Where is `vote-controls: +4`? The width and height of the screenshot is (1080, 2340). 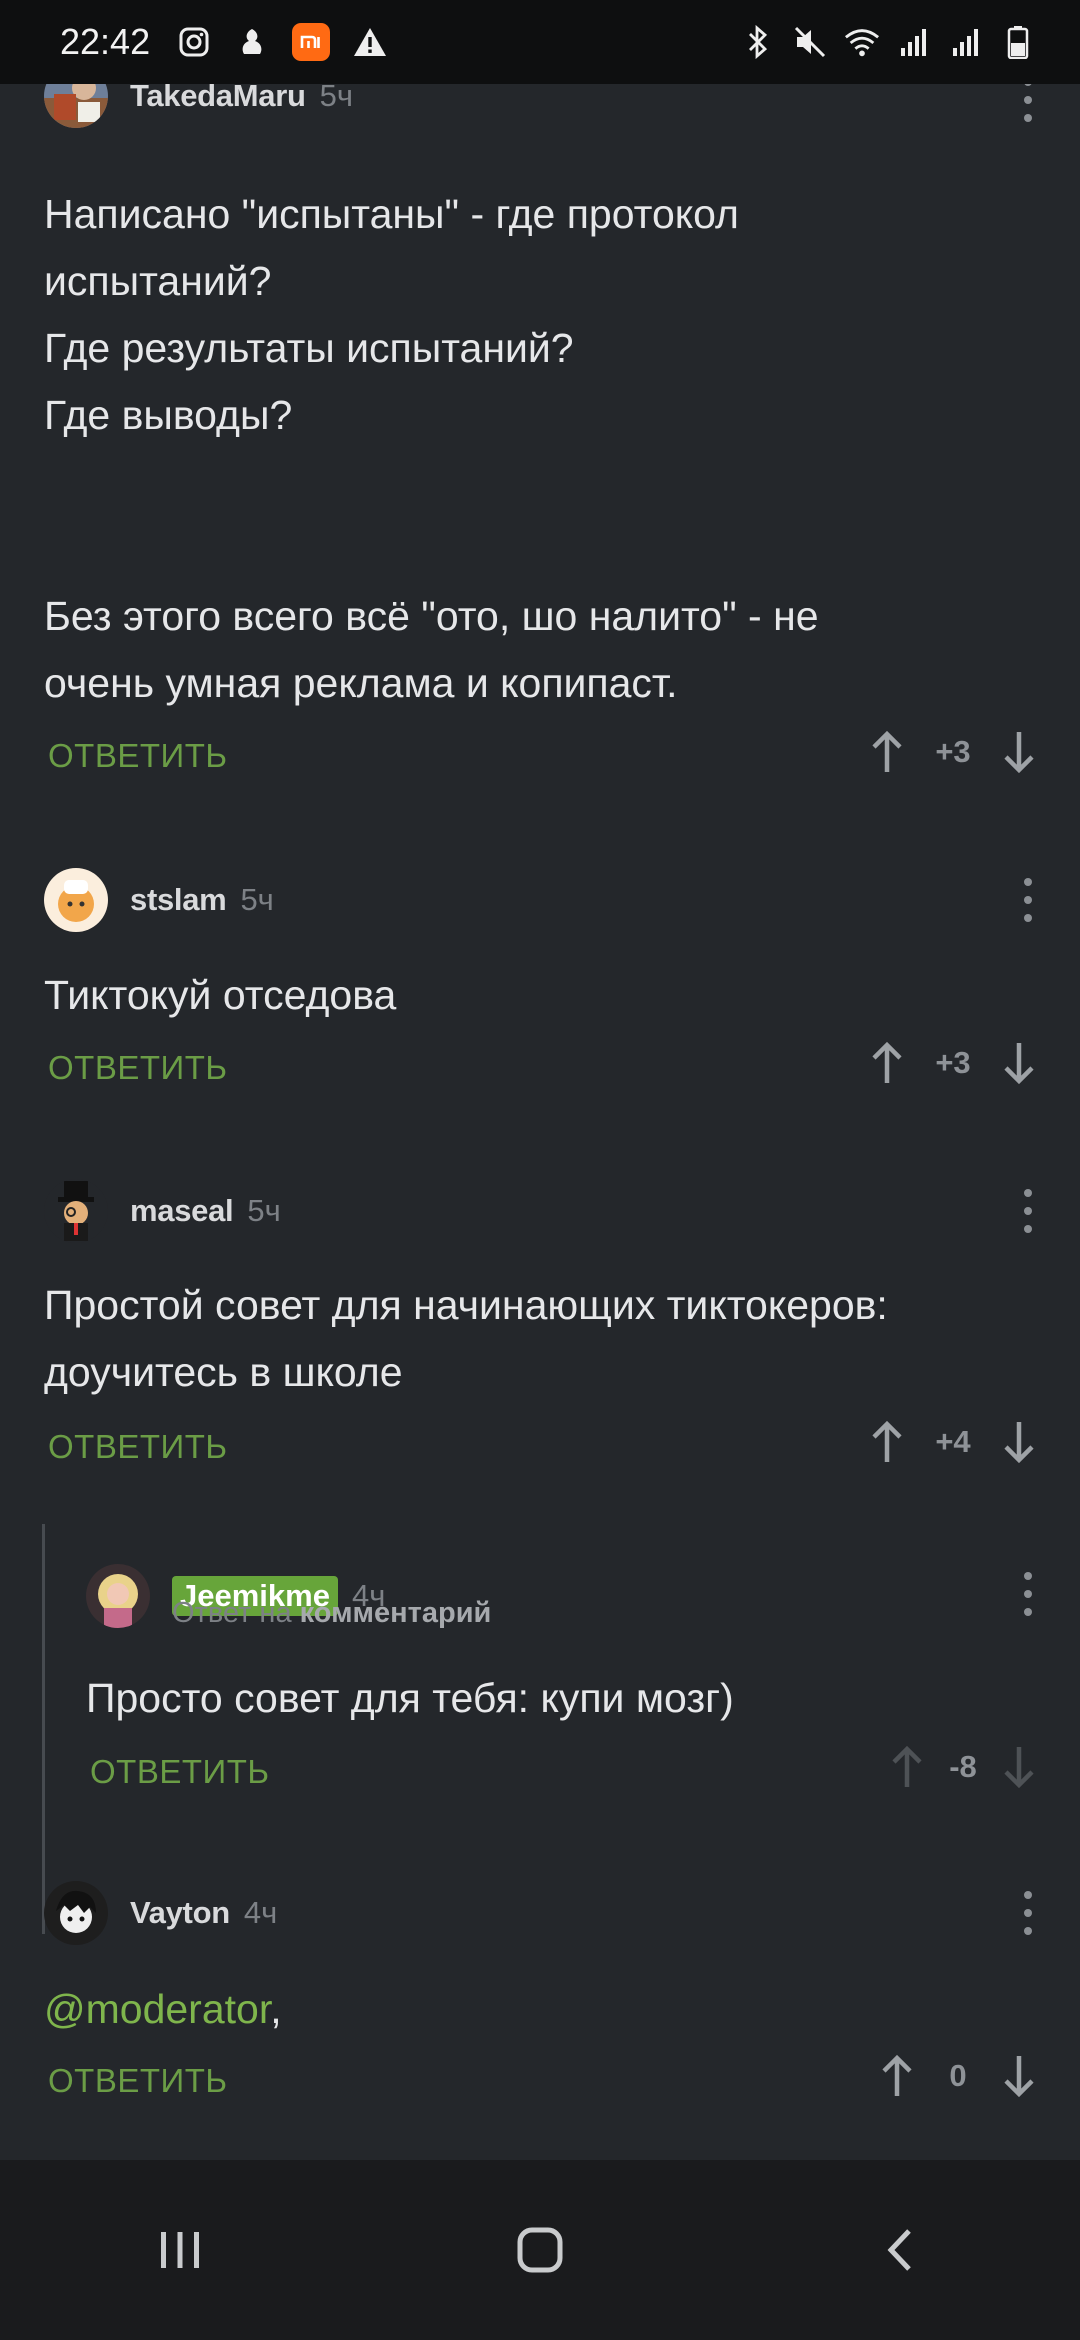 vote-controls: +4 is located at coordinates (953, 1442).